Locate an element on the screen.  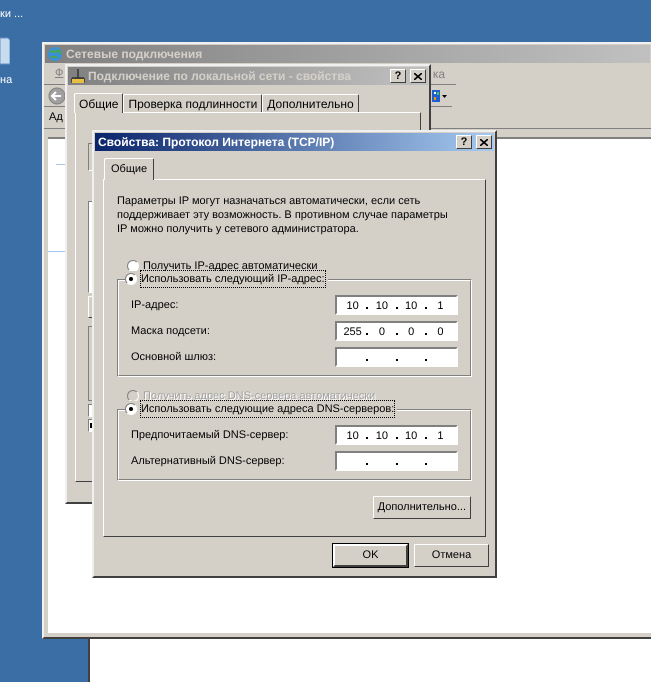
desktop-icon-label: на is located at coordinates (6, 80).